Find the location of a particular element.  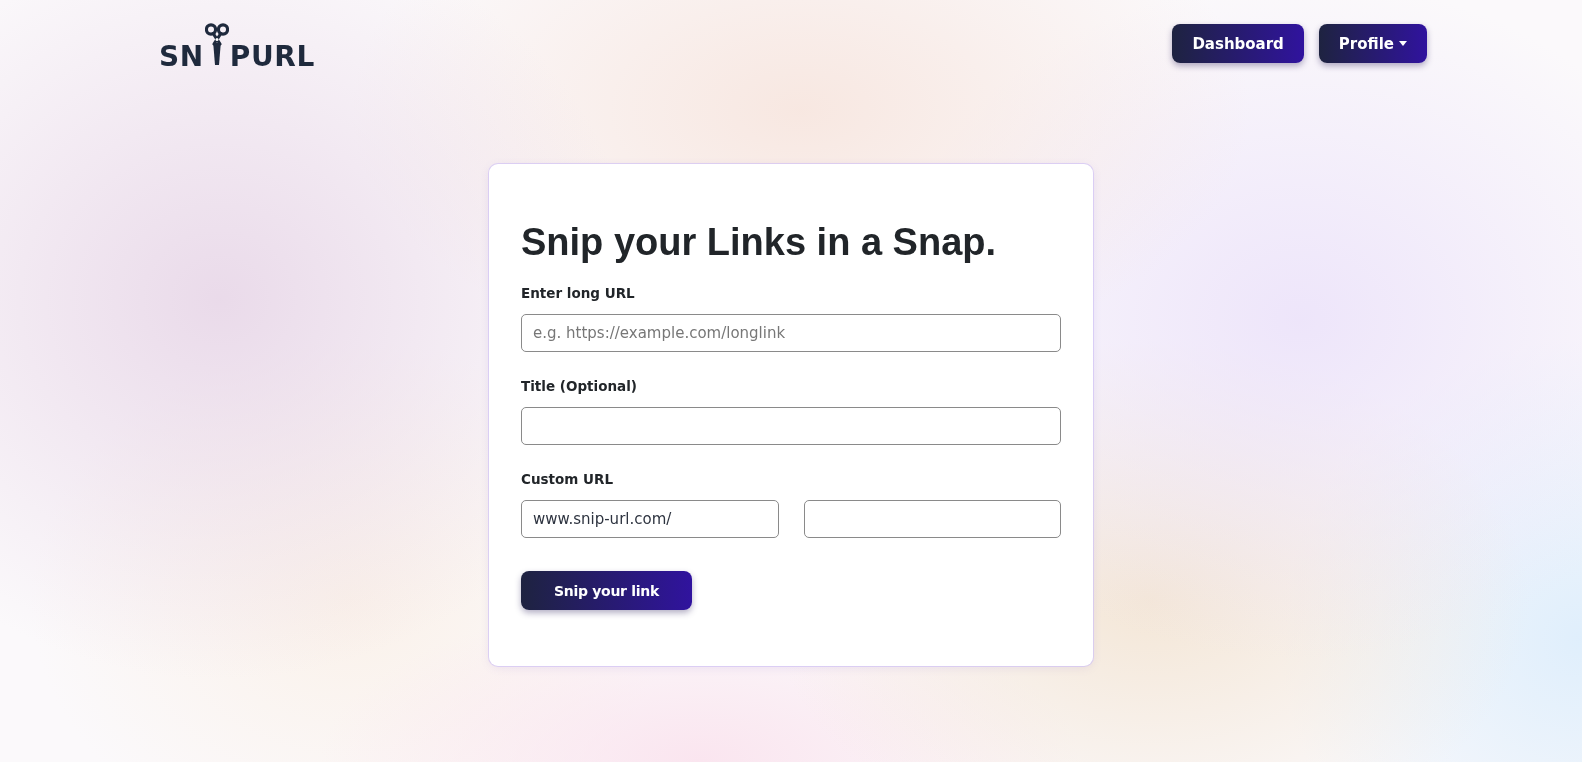

input-field: e.g. https://example.com/longlink is located at coordinates (791, 333).